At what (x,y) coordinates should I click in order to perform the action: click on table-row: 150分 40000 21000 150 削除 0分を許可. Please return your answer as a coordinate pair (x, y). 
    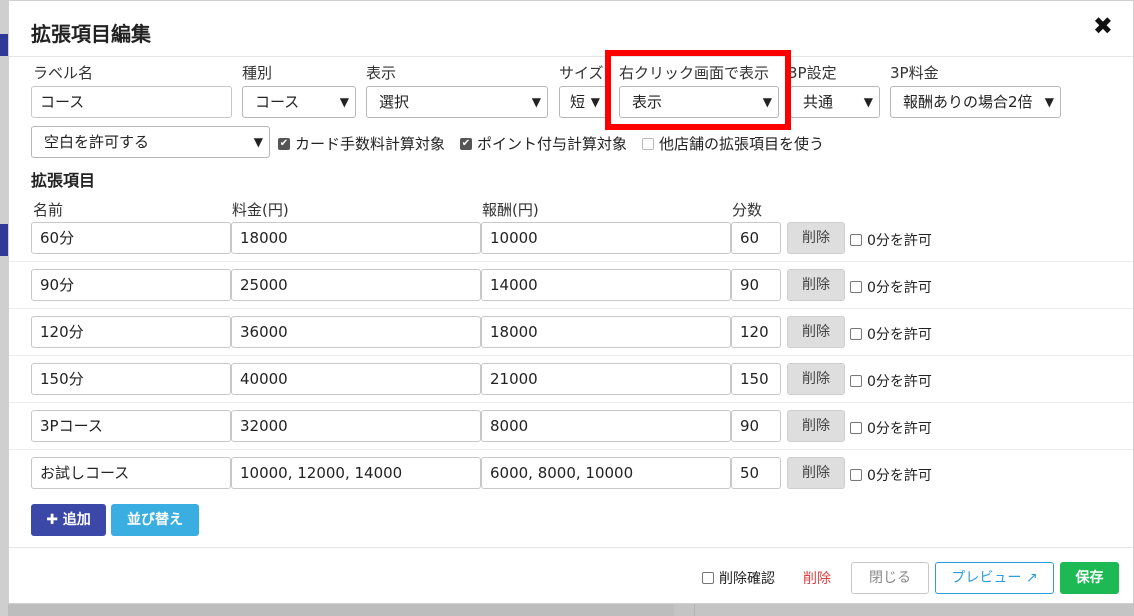
    Looking at the image, I should click on (571, 379).